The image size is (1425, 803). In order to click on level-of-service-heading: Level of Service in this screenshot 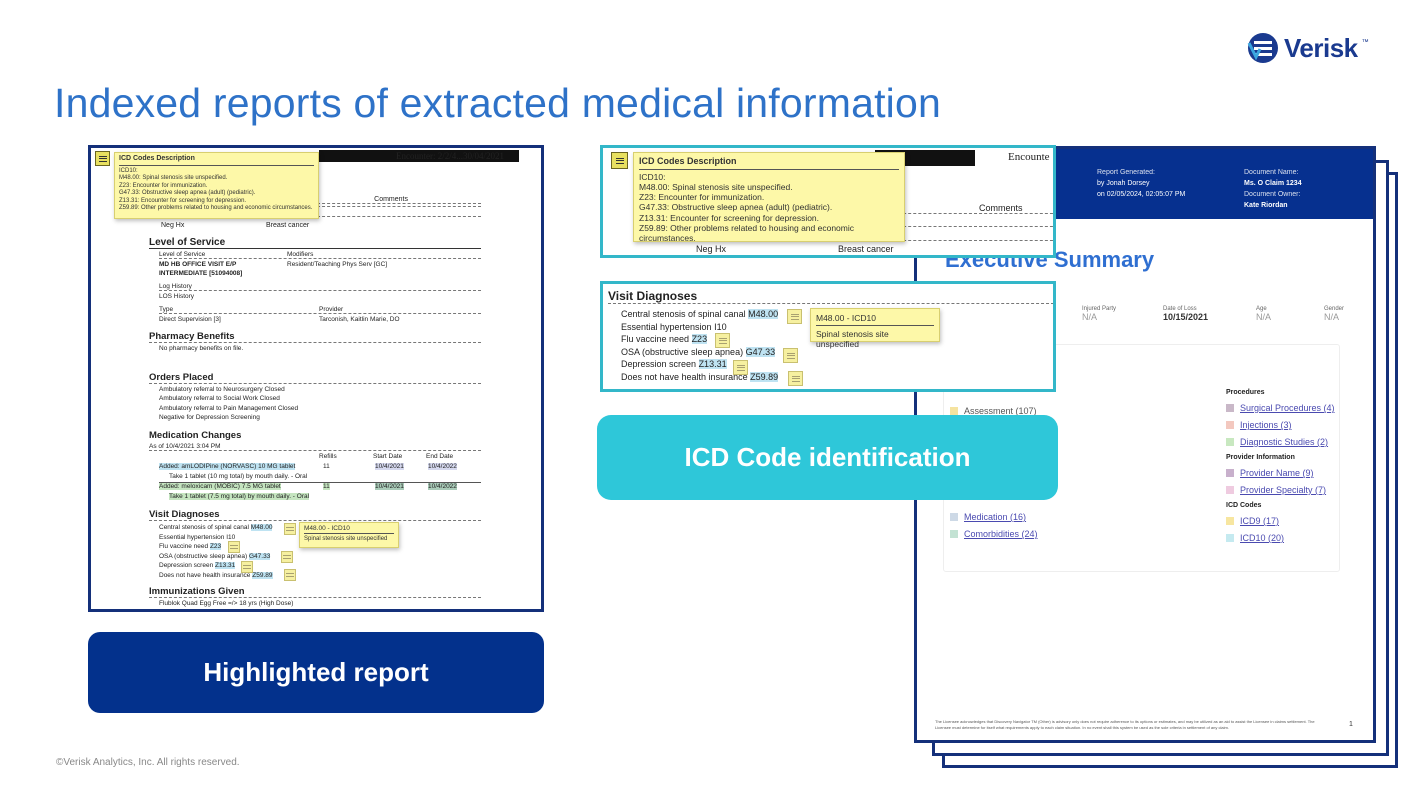, I will do `click(315, 243)`.